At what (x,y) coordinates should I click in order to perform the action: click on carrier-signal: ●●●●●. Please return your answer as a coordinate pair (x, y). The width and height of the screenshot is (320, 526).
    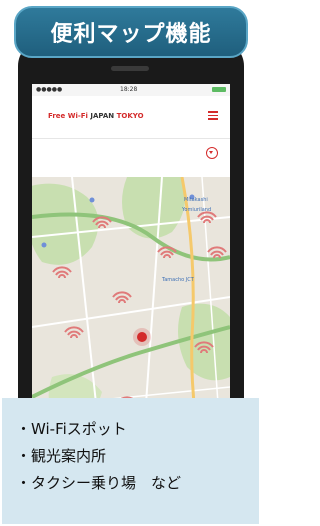
    Looking at the image, I should click on (49, 89).